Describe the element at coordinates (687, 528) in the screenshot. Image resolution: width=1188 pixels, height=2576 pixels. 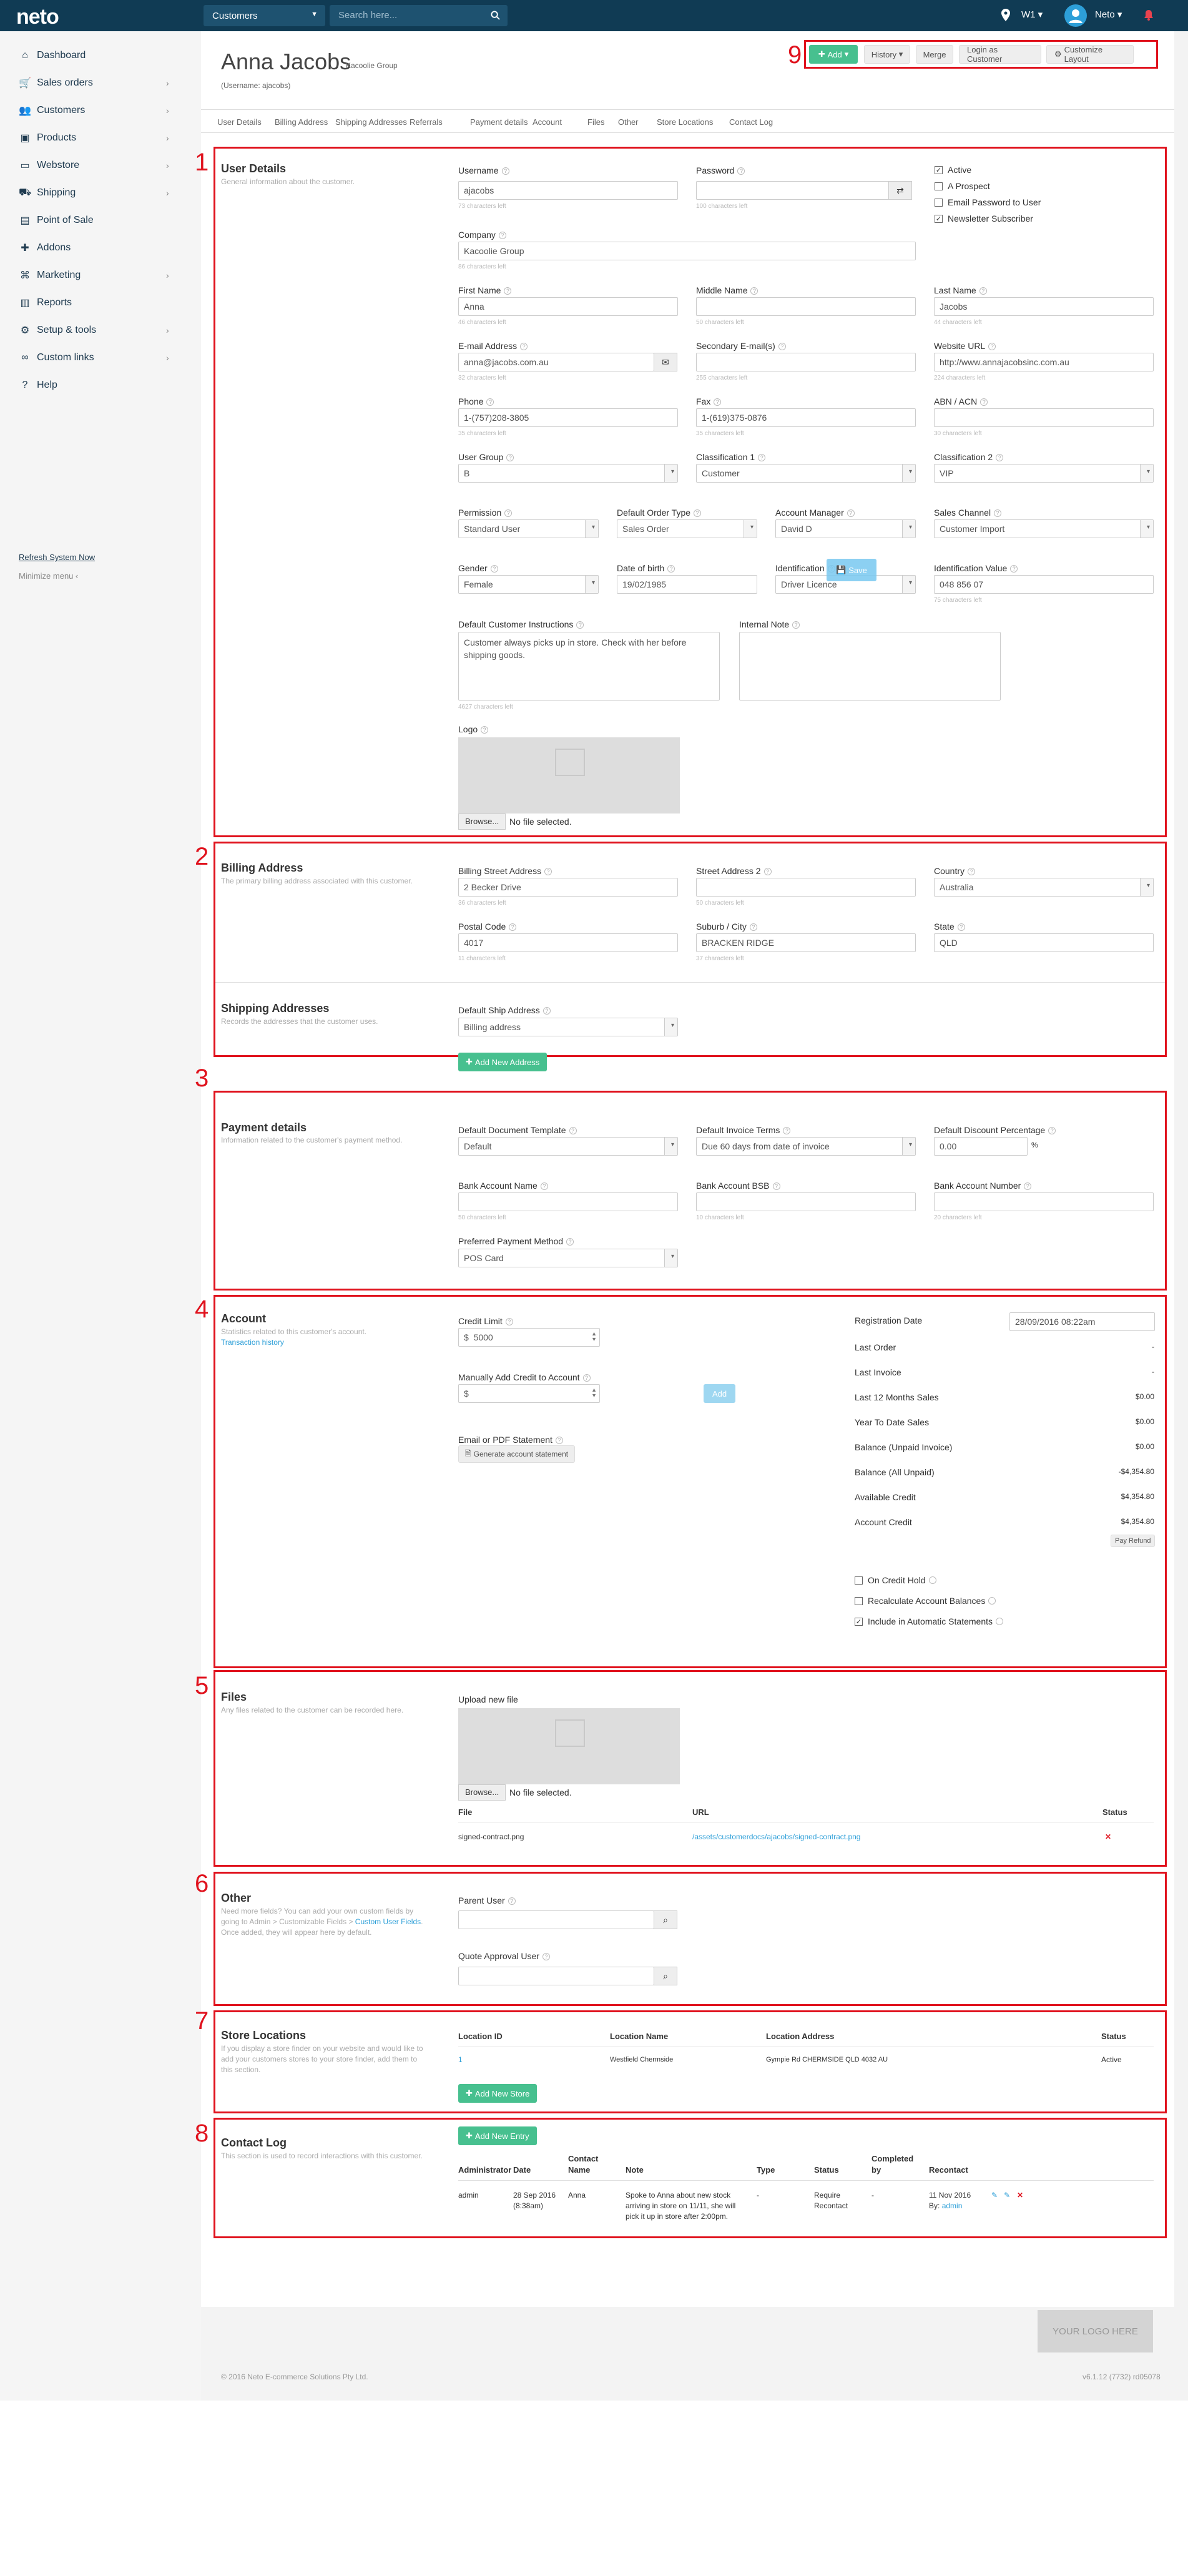
I see `order-type-select: Sales Order ▾` at that location.